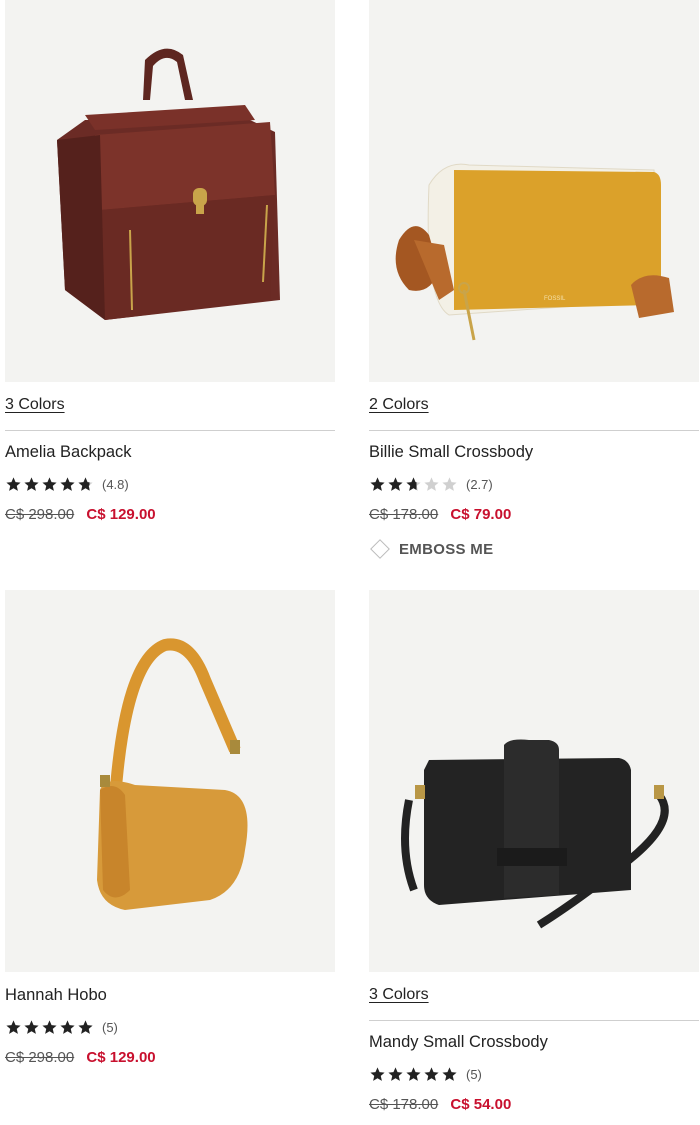 The width and height of the screenshot is (700, 1125). Describe the element at coordinates (170, 484) in the screenshot. I see `rating: (4.8)` at that location.